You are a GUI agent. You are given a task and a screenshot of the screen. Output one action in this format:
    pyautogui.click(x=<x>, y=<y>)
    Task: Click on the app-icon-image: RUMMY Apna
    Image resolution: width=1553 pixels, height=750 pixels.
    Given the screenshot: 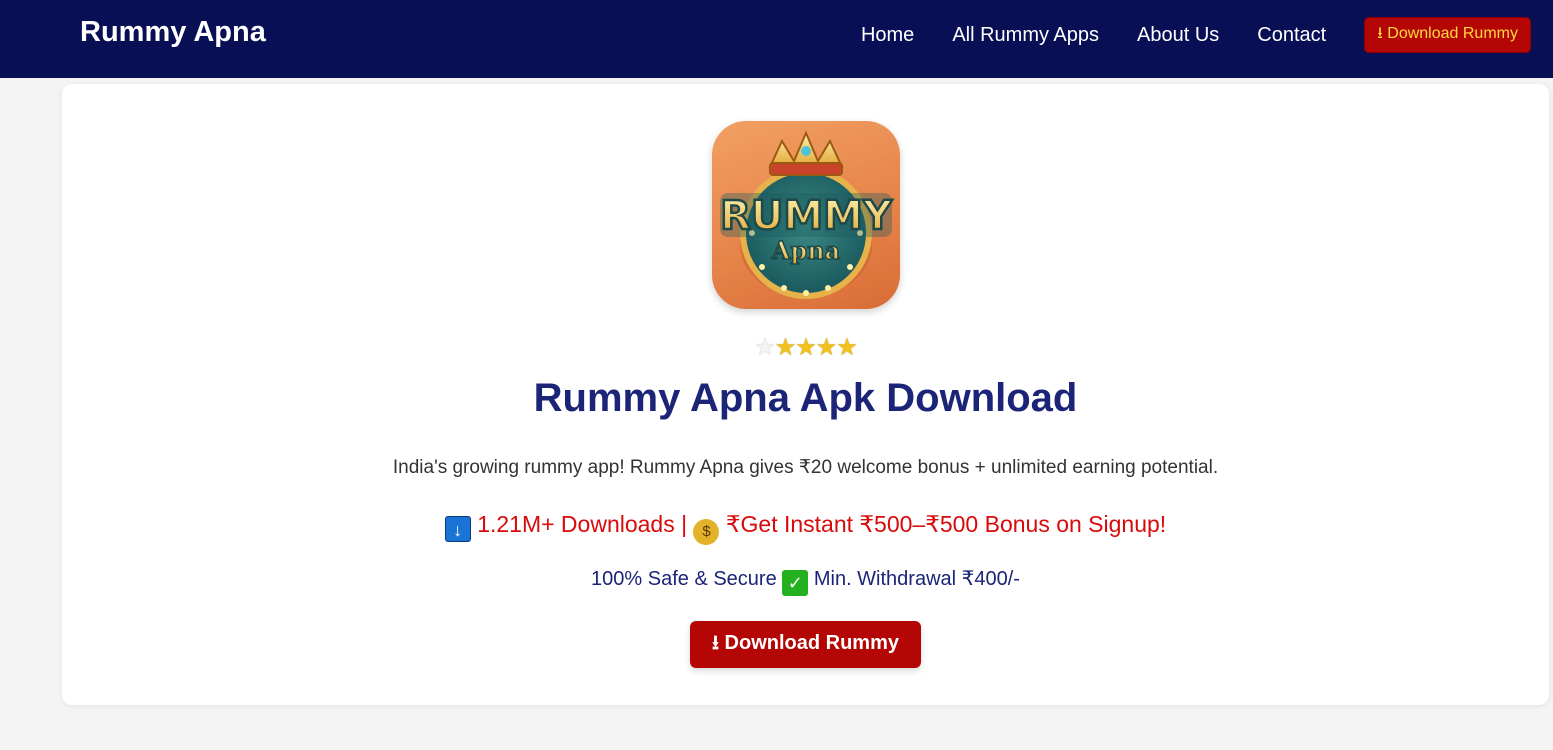 What is the action you would take?
    pyautogui.click(x=806, y=215)
    